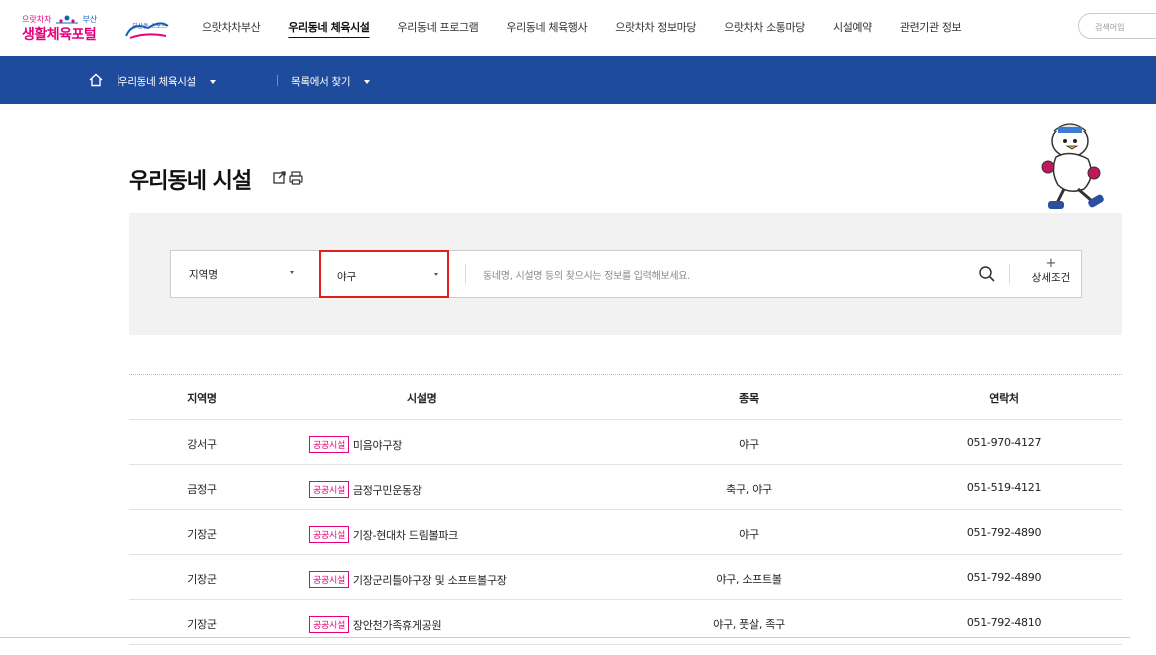  Describe the element at coordinates (1004, 398) in the screenshot. I see `column-header: 연락처` at that location.